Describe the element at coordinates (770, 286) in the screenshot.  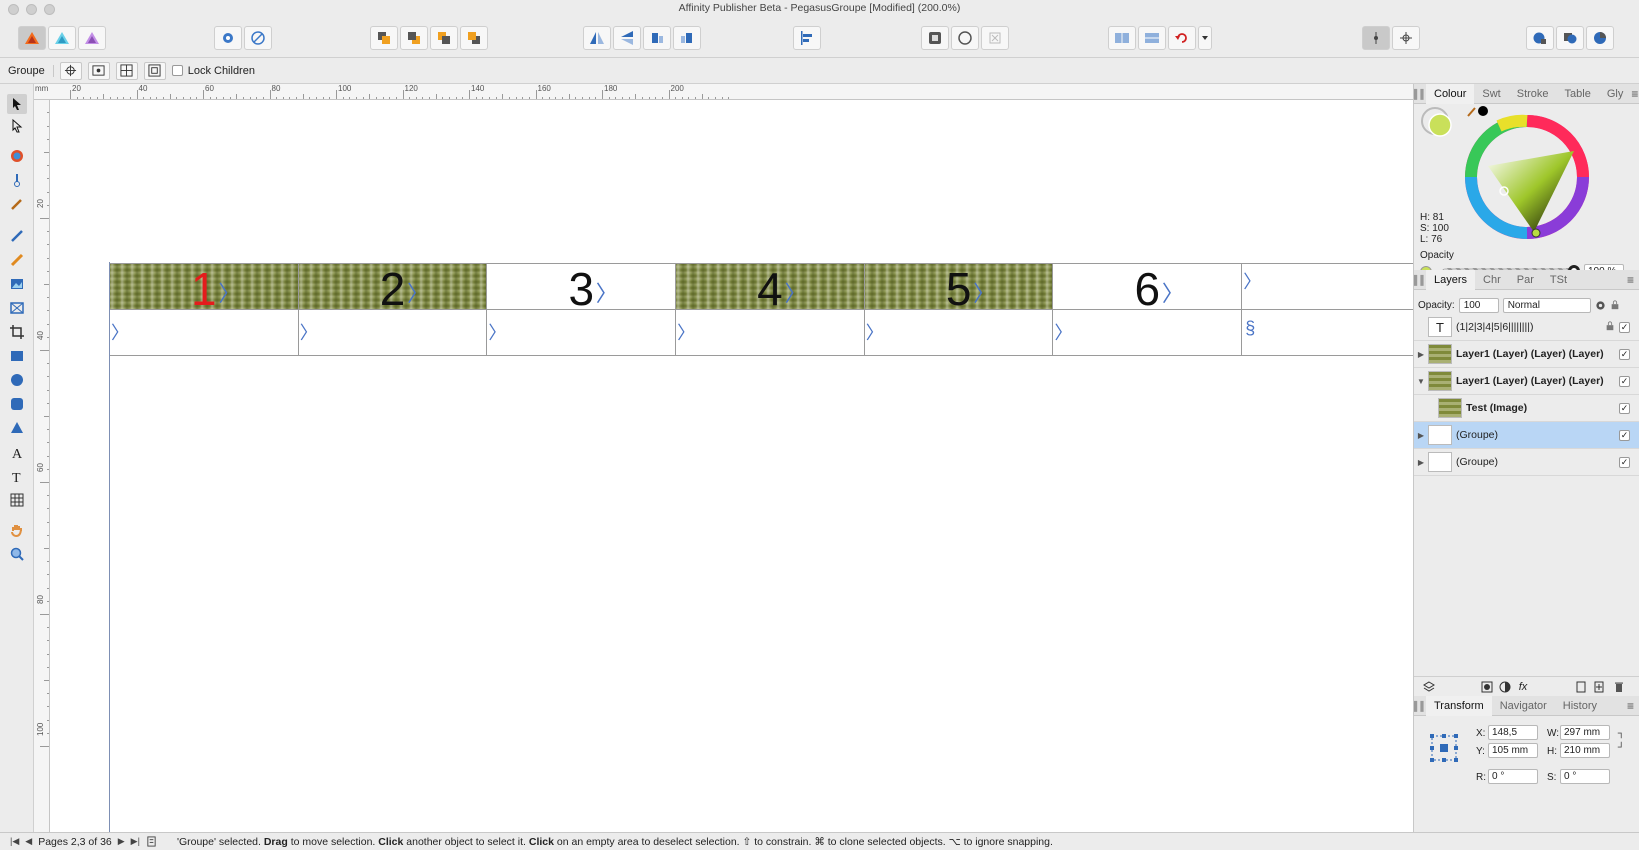
I see `table-header-cell: 4 〉` at that location.